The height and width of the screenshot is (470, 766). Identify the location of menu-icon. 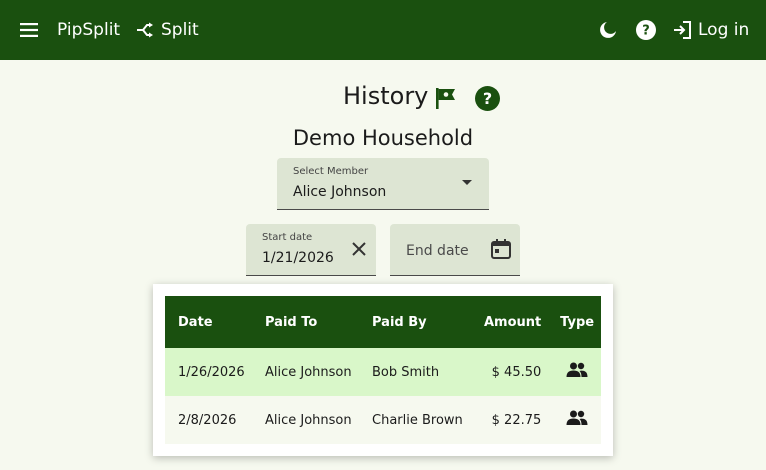
(29, 30).